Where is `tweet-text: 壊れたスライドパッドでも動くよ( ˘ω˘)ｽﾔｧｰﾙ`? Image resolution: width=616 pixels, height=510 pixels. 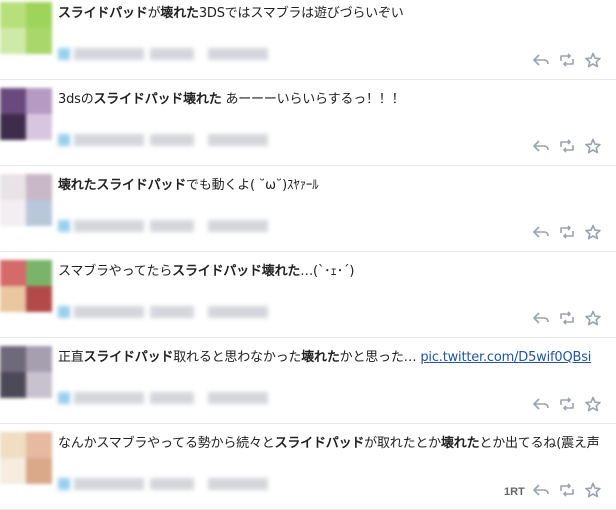 tweet-text: 壊れたスライドパッドでも動くよ( ˘ω˘)ｽﾔｧｰﾙ is located at coordinates (188, 186).